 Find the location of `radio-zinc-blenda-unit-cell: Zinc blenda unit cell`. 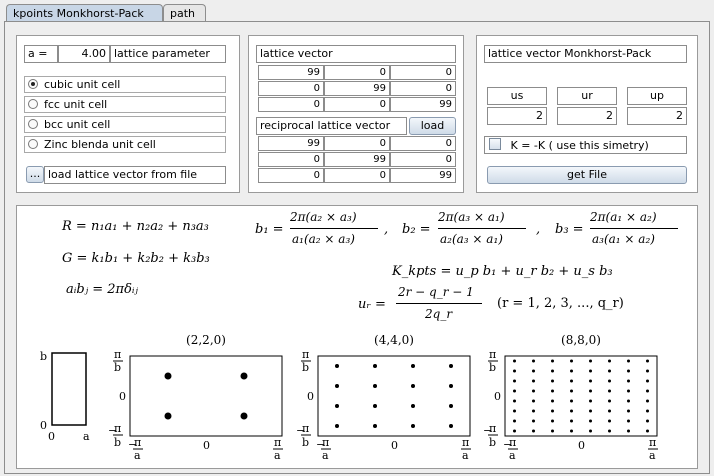

radio-zinc-blenda-unit-cell: Zinc blenda unit cell is located at coordinates (125, 144).